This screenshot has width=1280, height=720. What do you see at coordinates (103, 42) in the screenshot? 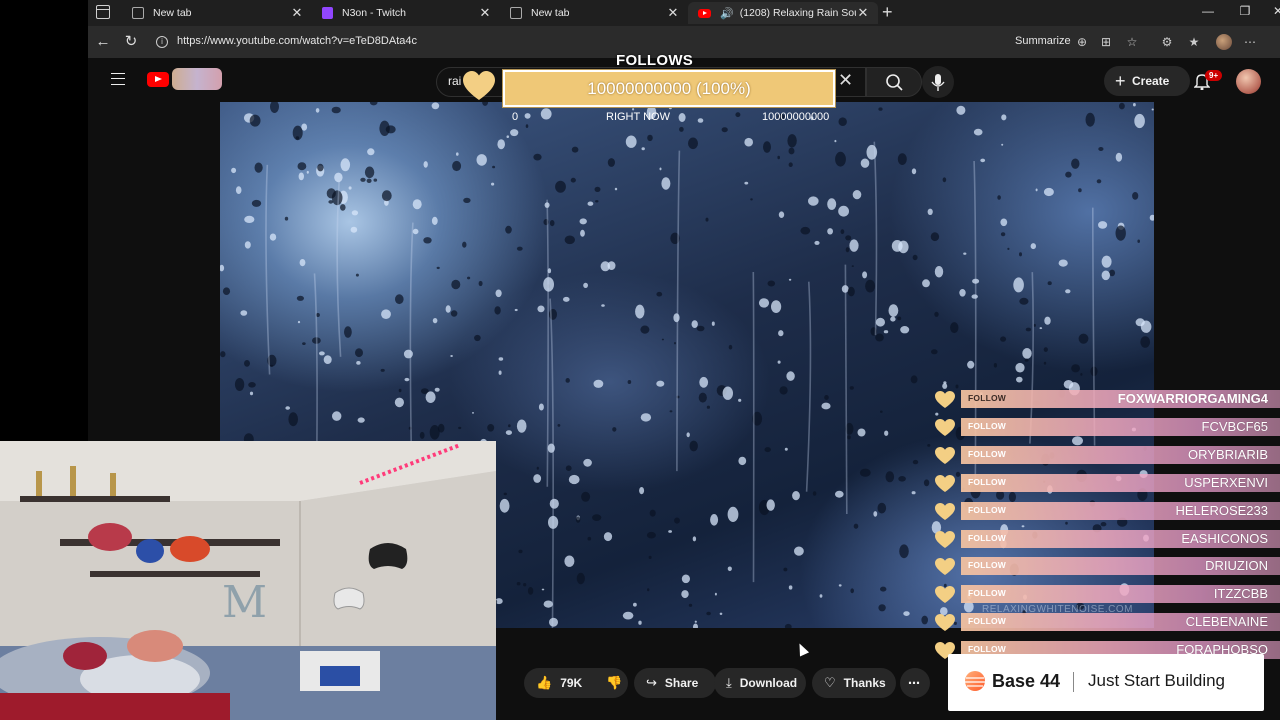
I see `back-icon: ←` at bounding box center [103, 42].